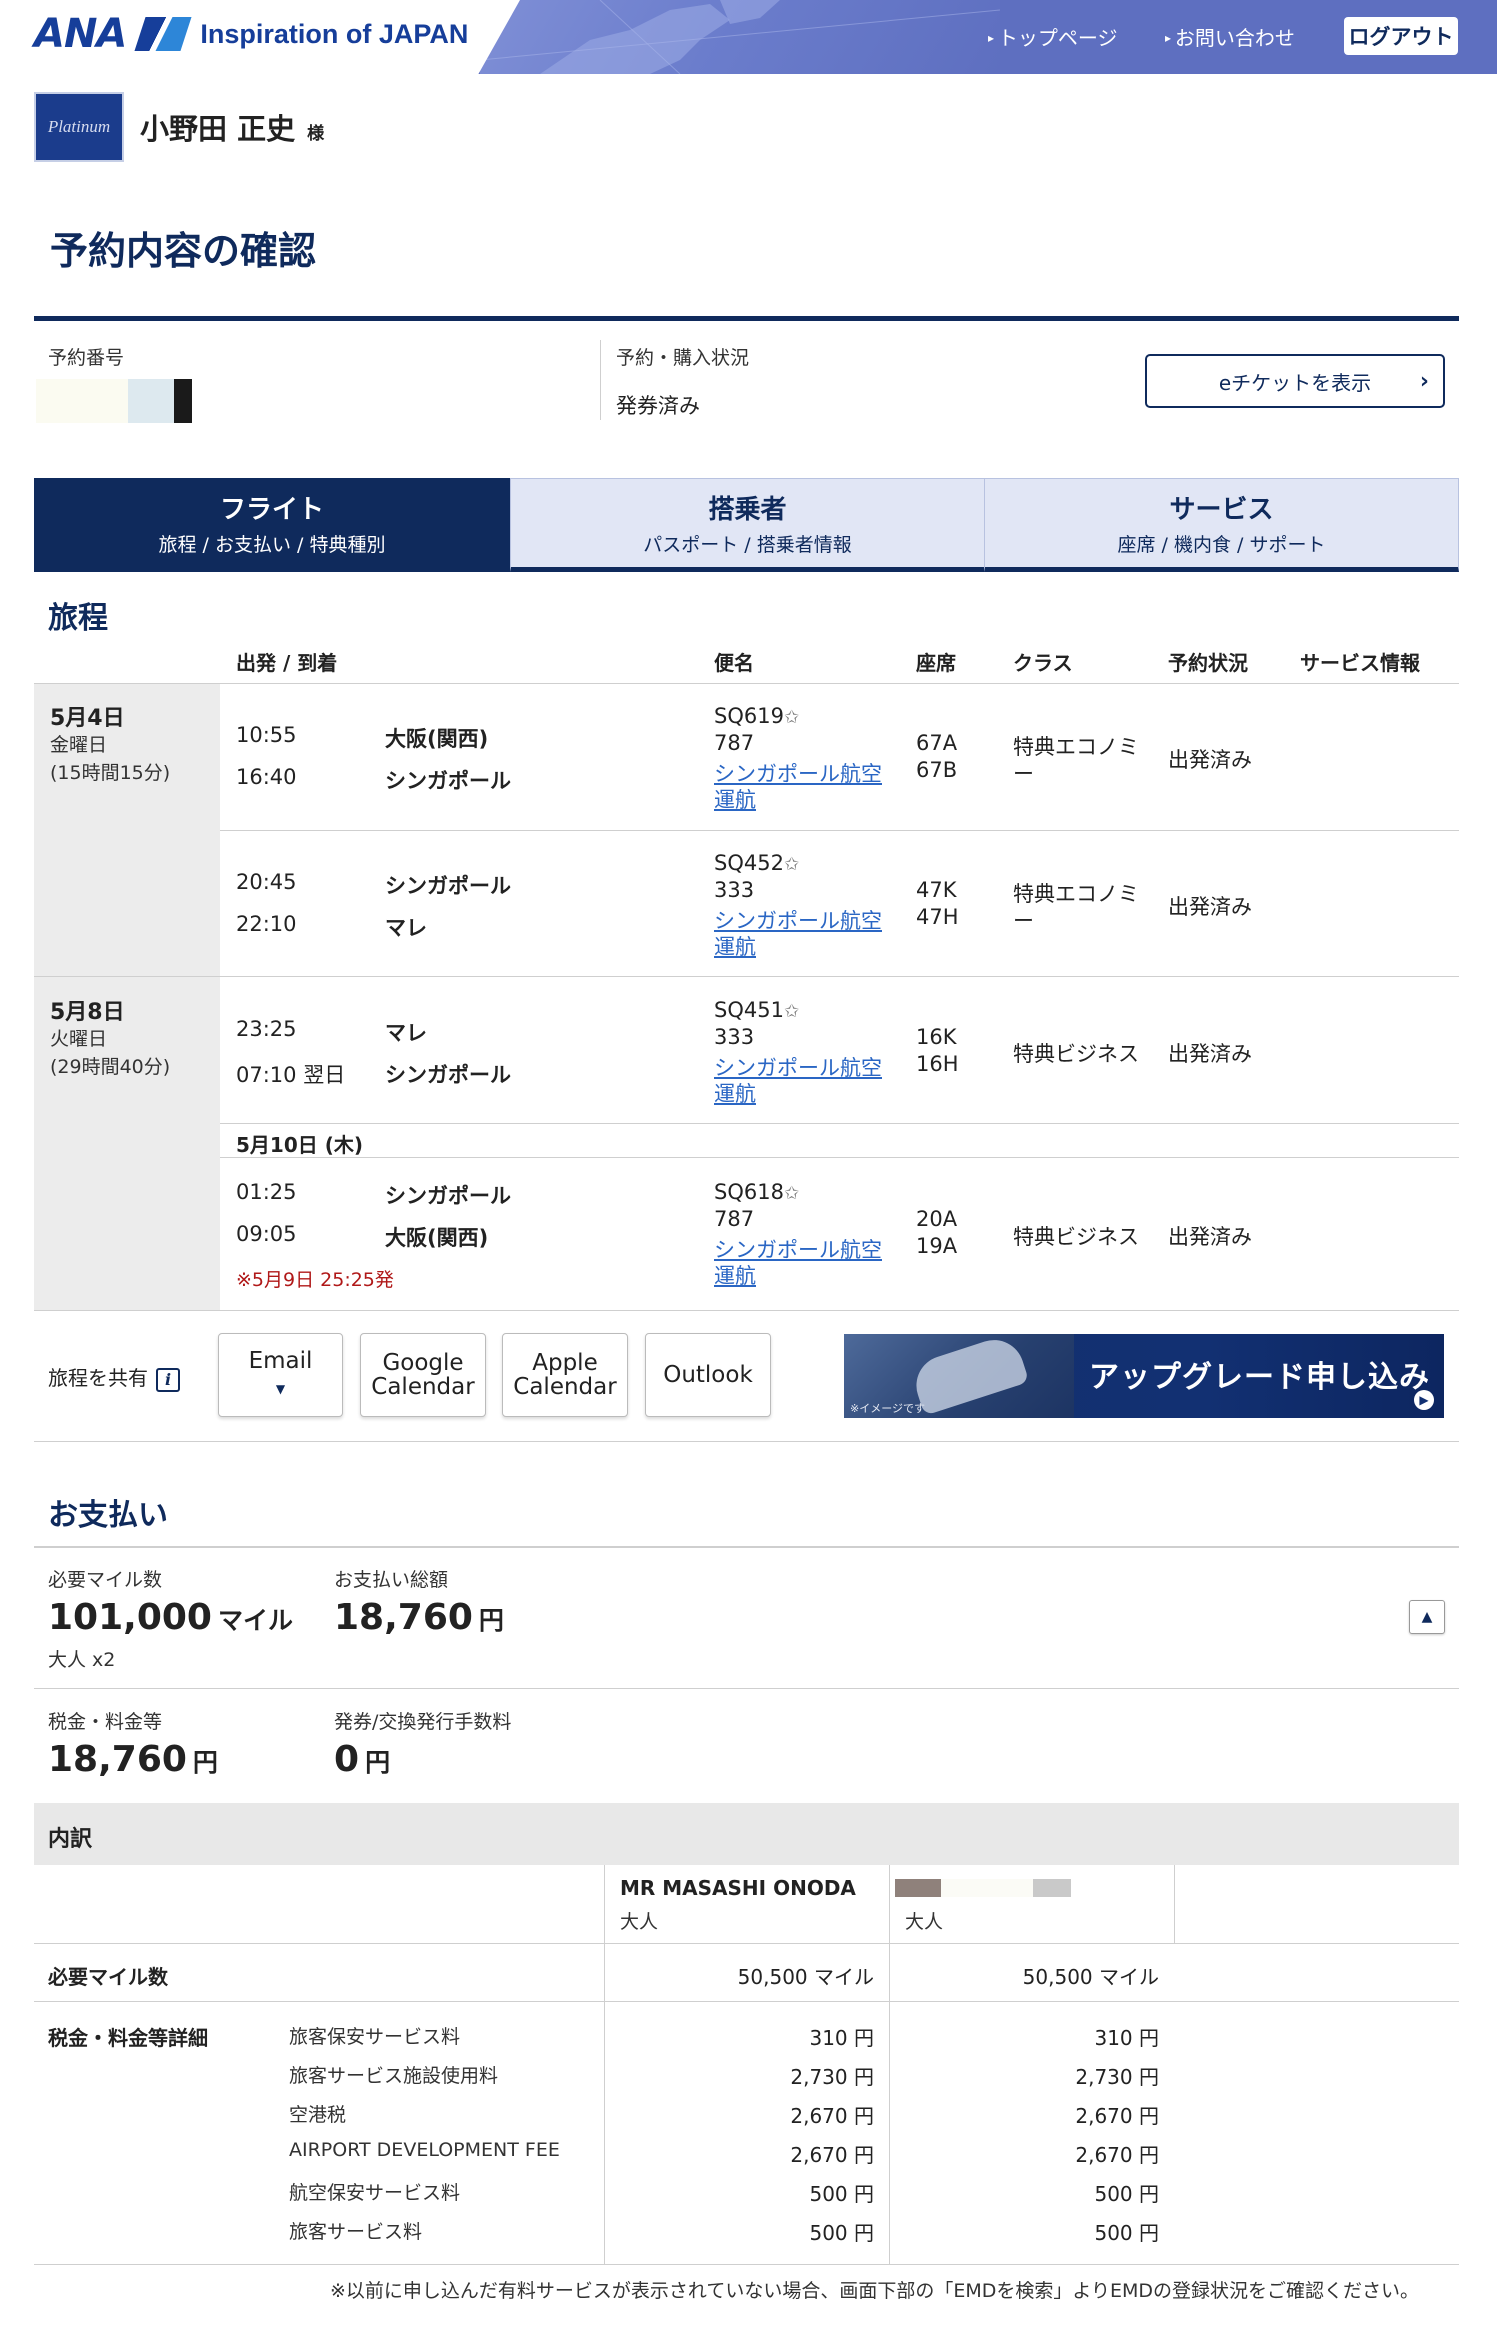  What do you see at coordinates (805, 1977) in the screenshot?
I see `passenger-1-miles: 50,500 マイル` at bounding box center [805, 1977].